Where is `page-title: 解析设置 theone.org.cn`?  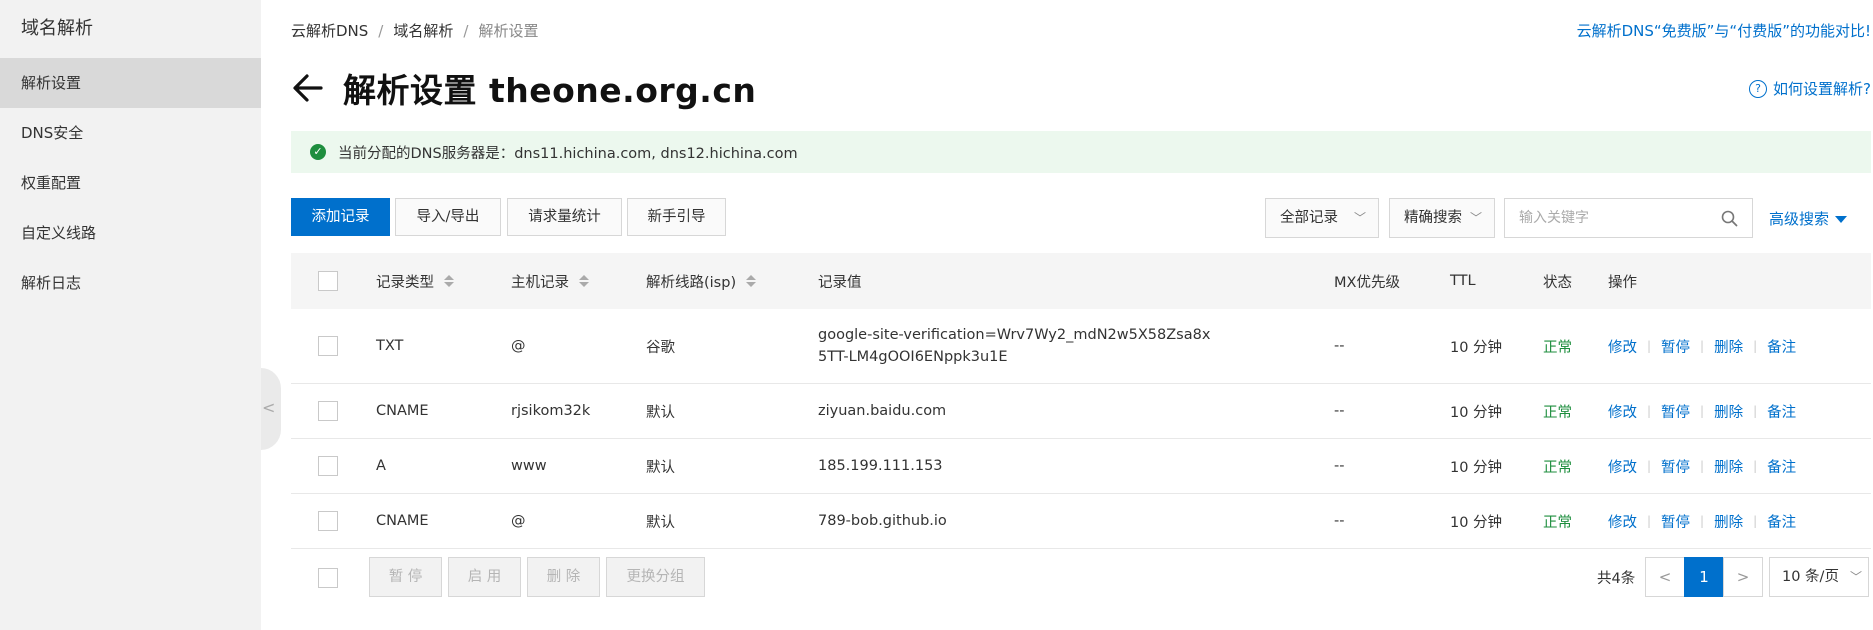 page-title: 解析设置 theone.org.cn is located at coordinates (550, 90).